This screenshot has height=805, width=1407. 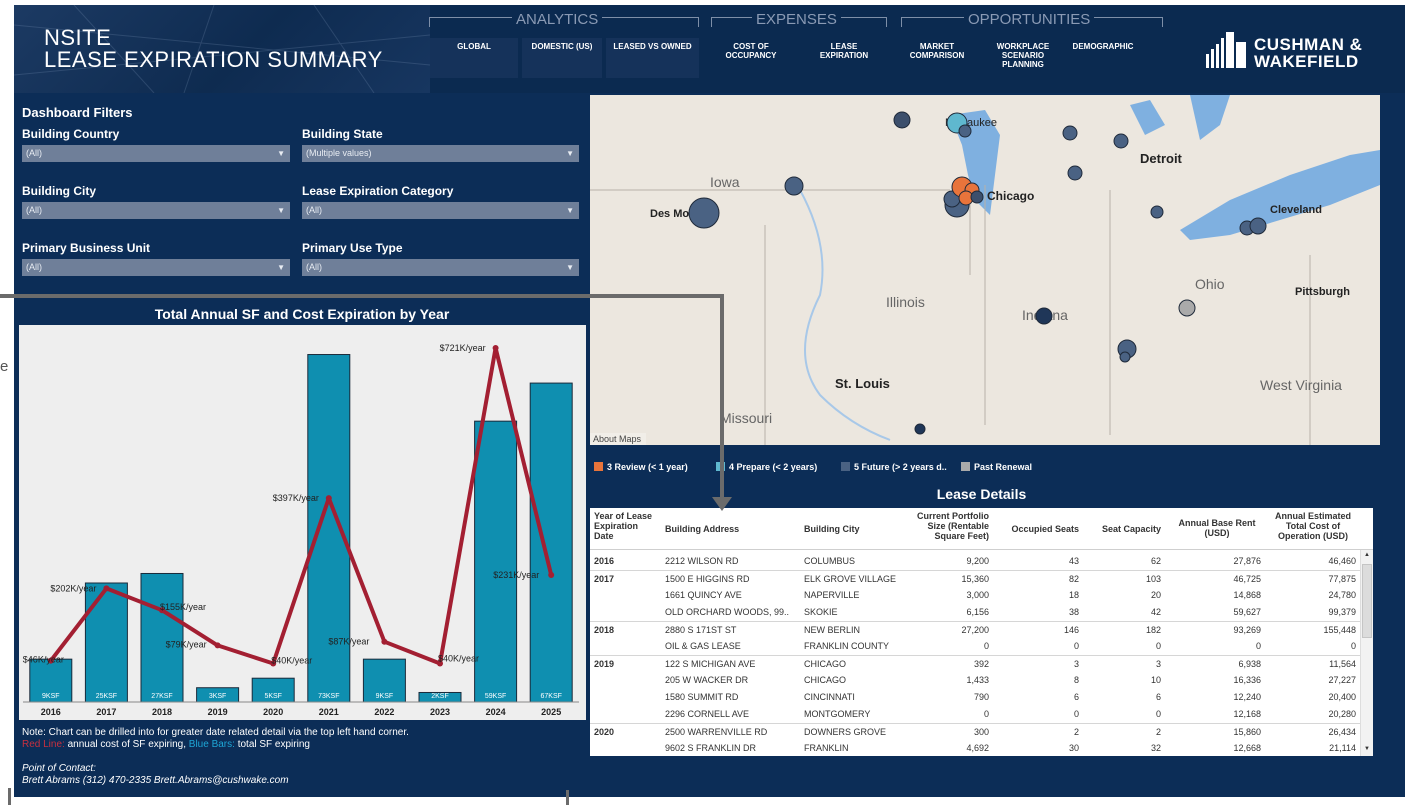 What do you see at coordinates (845, 315) in the screenshot?
I see `river` at bounding box center [845, 315].